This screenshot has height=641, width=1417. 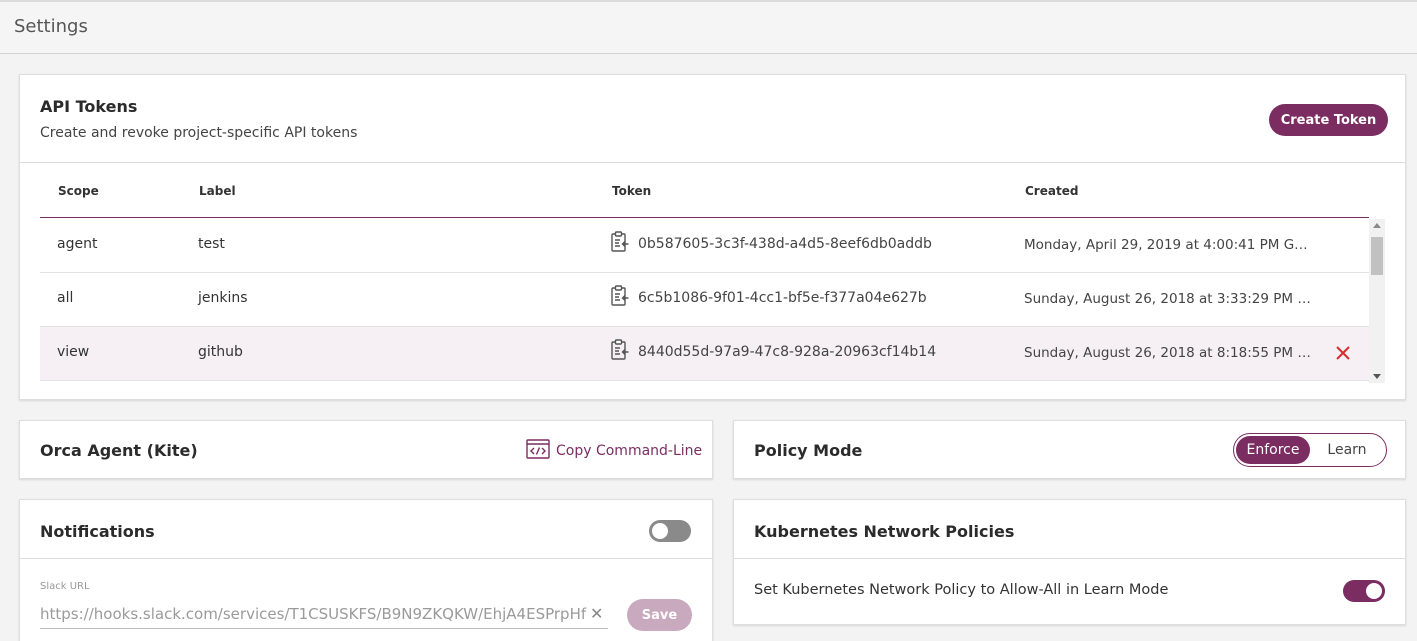 What do you see at coordinates (65, 586) in the screenshot?
I see `slack-url-label: Slack URL` at bounding box center [65, 586].